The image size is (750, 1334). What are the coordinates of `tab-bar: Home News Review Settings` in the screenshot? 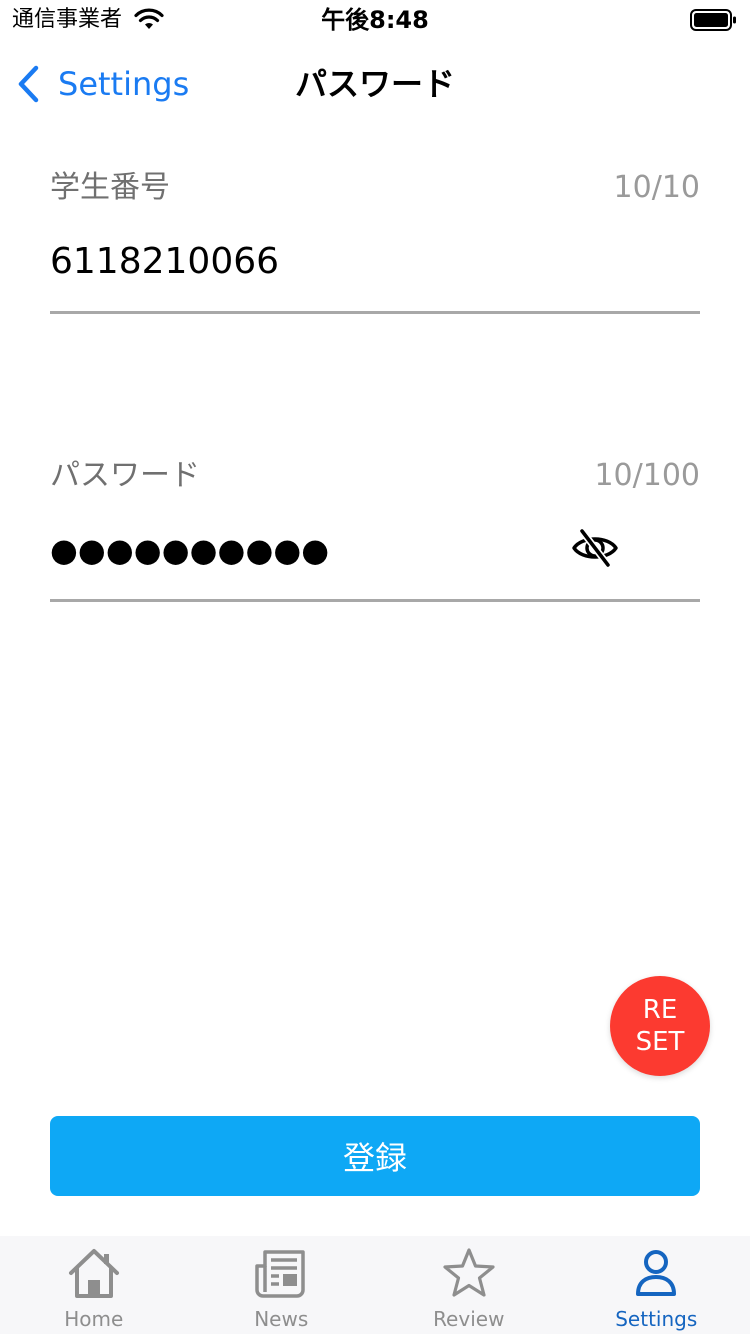 It's located at (375, 1285).